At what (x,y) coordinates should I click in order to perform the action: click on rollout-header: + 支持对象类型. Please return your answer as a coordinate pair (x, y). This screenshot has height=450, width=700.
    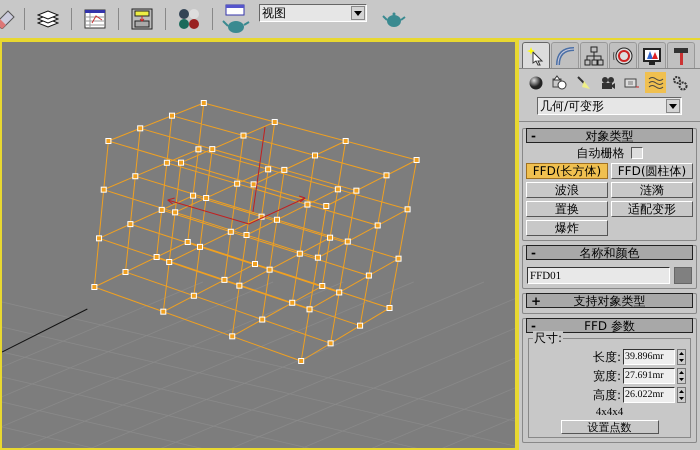
    Looking at the image, I should click on (609, 300).